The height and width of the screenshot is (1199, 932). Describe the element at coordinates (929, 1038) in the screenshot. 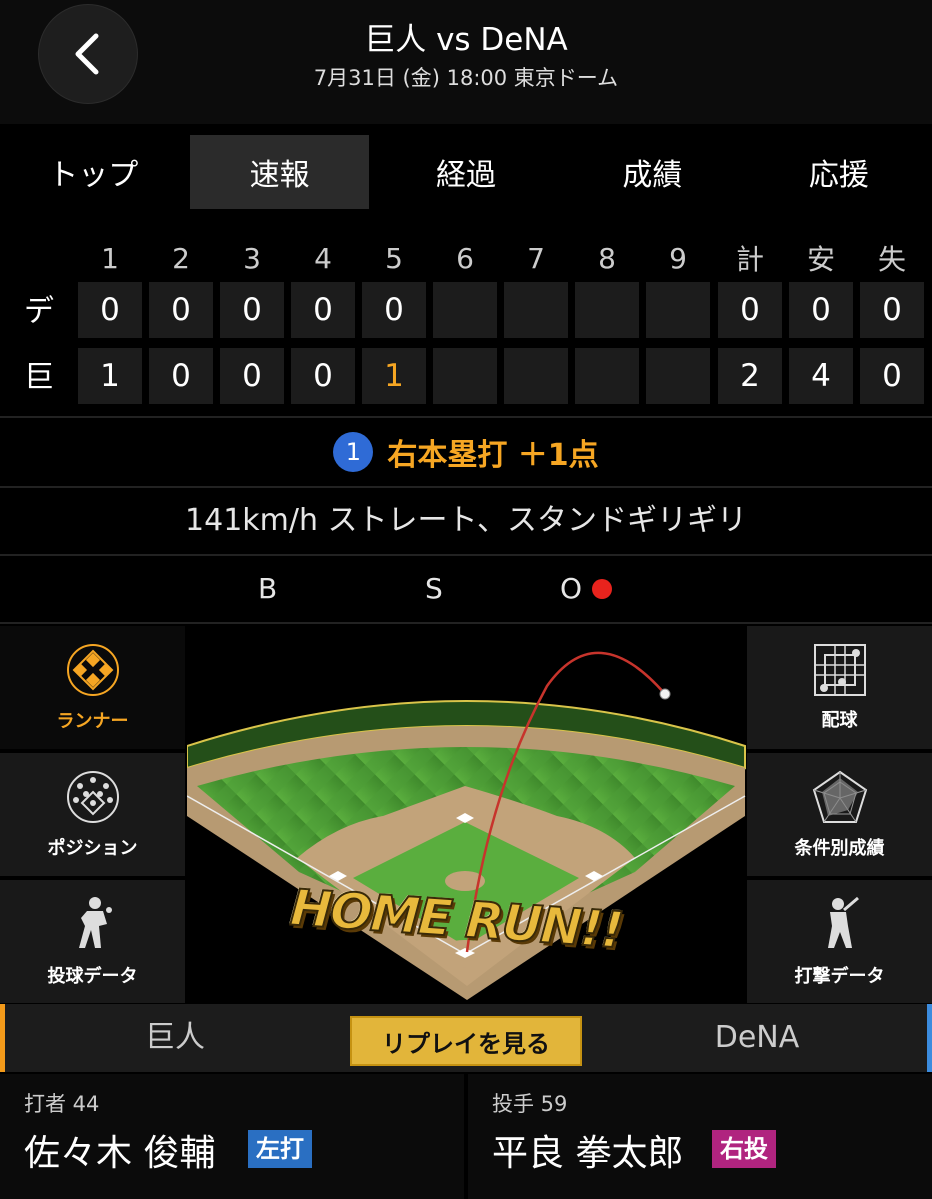

I see `away-team-color-strip` at that location.